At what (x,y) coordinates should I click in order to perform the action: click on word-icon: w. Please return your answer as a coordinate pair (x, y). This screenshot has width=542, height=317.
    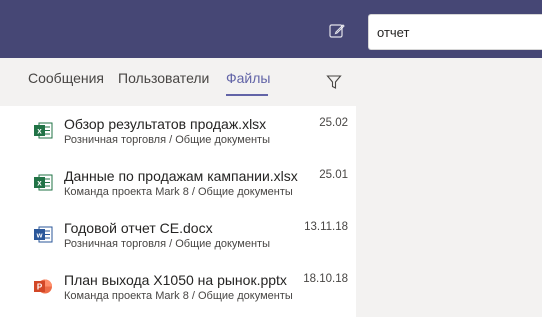
    Looking at the image, I should click on (43, 234).